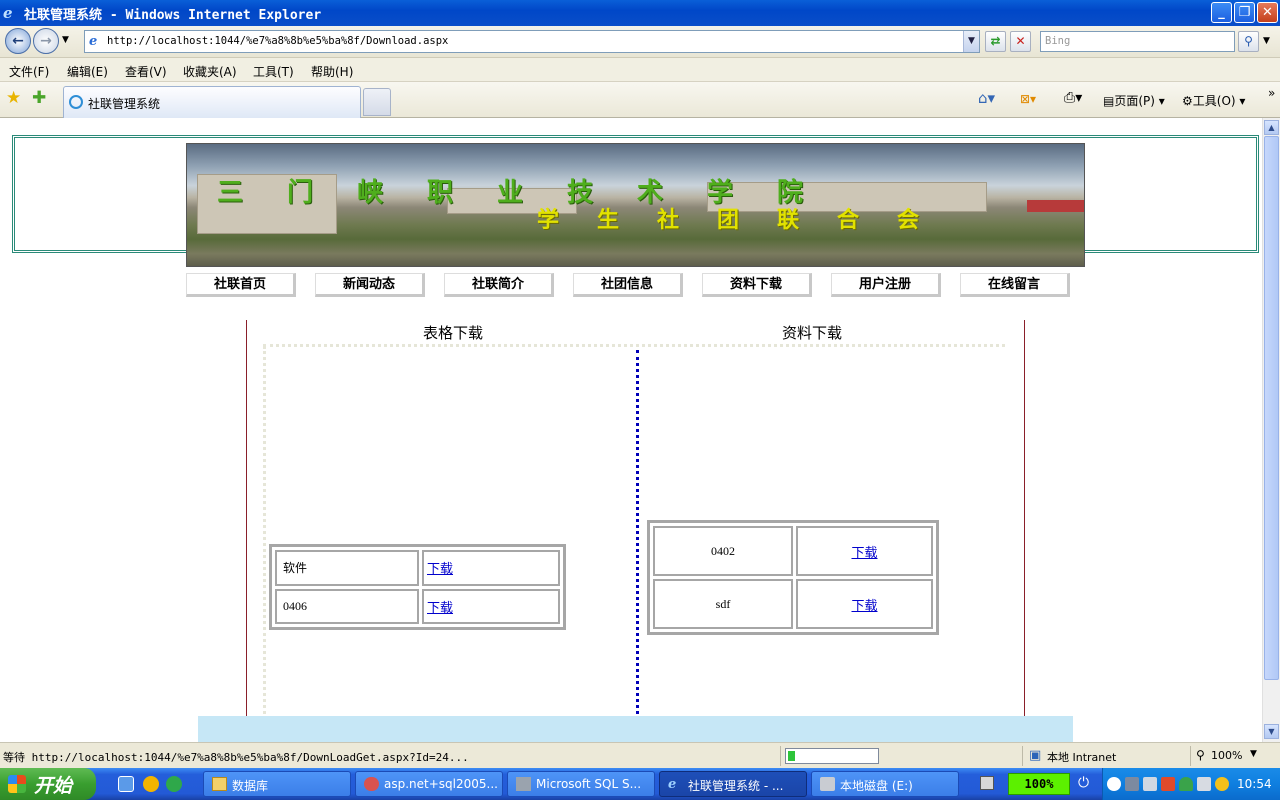 The height and width of the screenshot is (800, 1280). What do you see at coordinates (1039, 784) in the screenshot?
I see `battery-indicator: 100%` at bounding box center [1039, 784].